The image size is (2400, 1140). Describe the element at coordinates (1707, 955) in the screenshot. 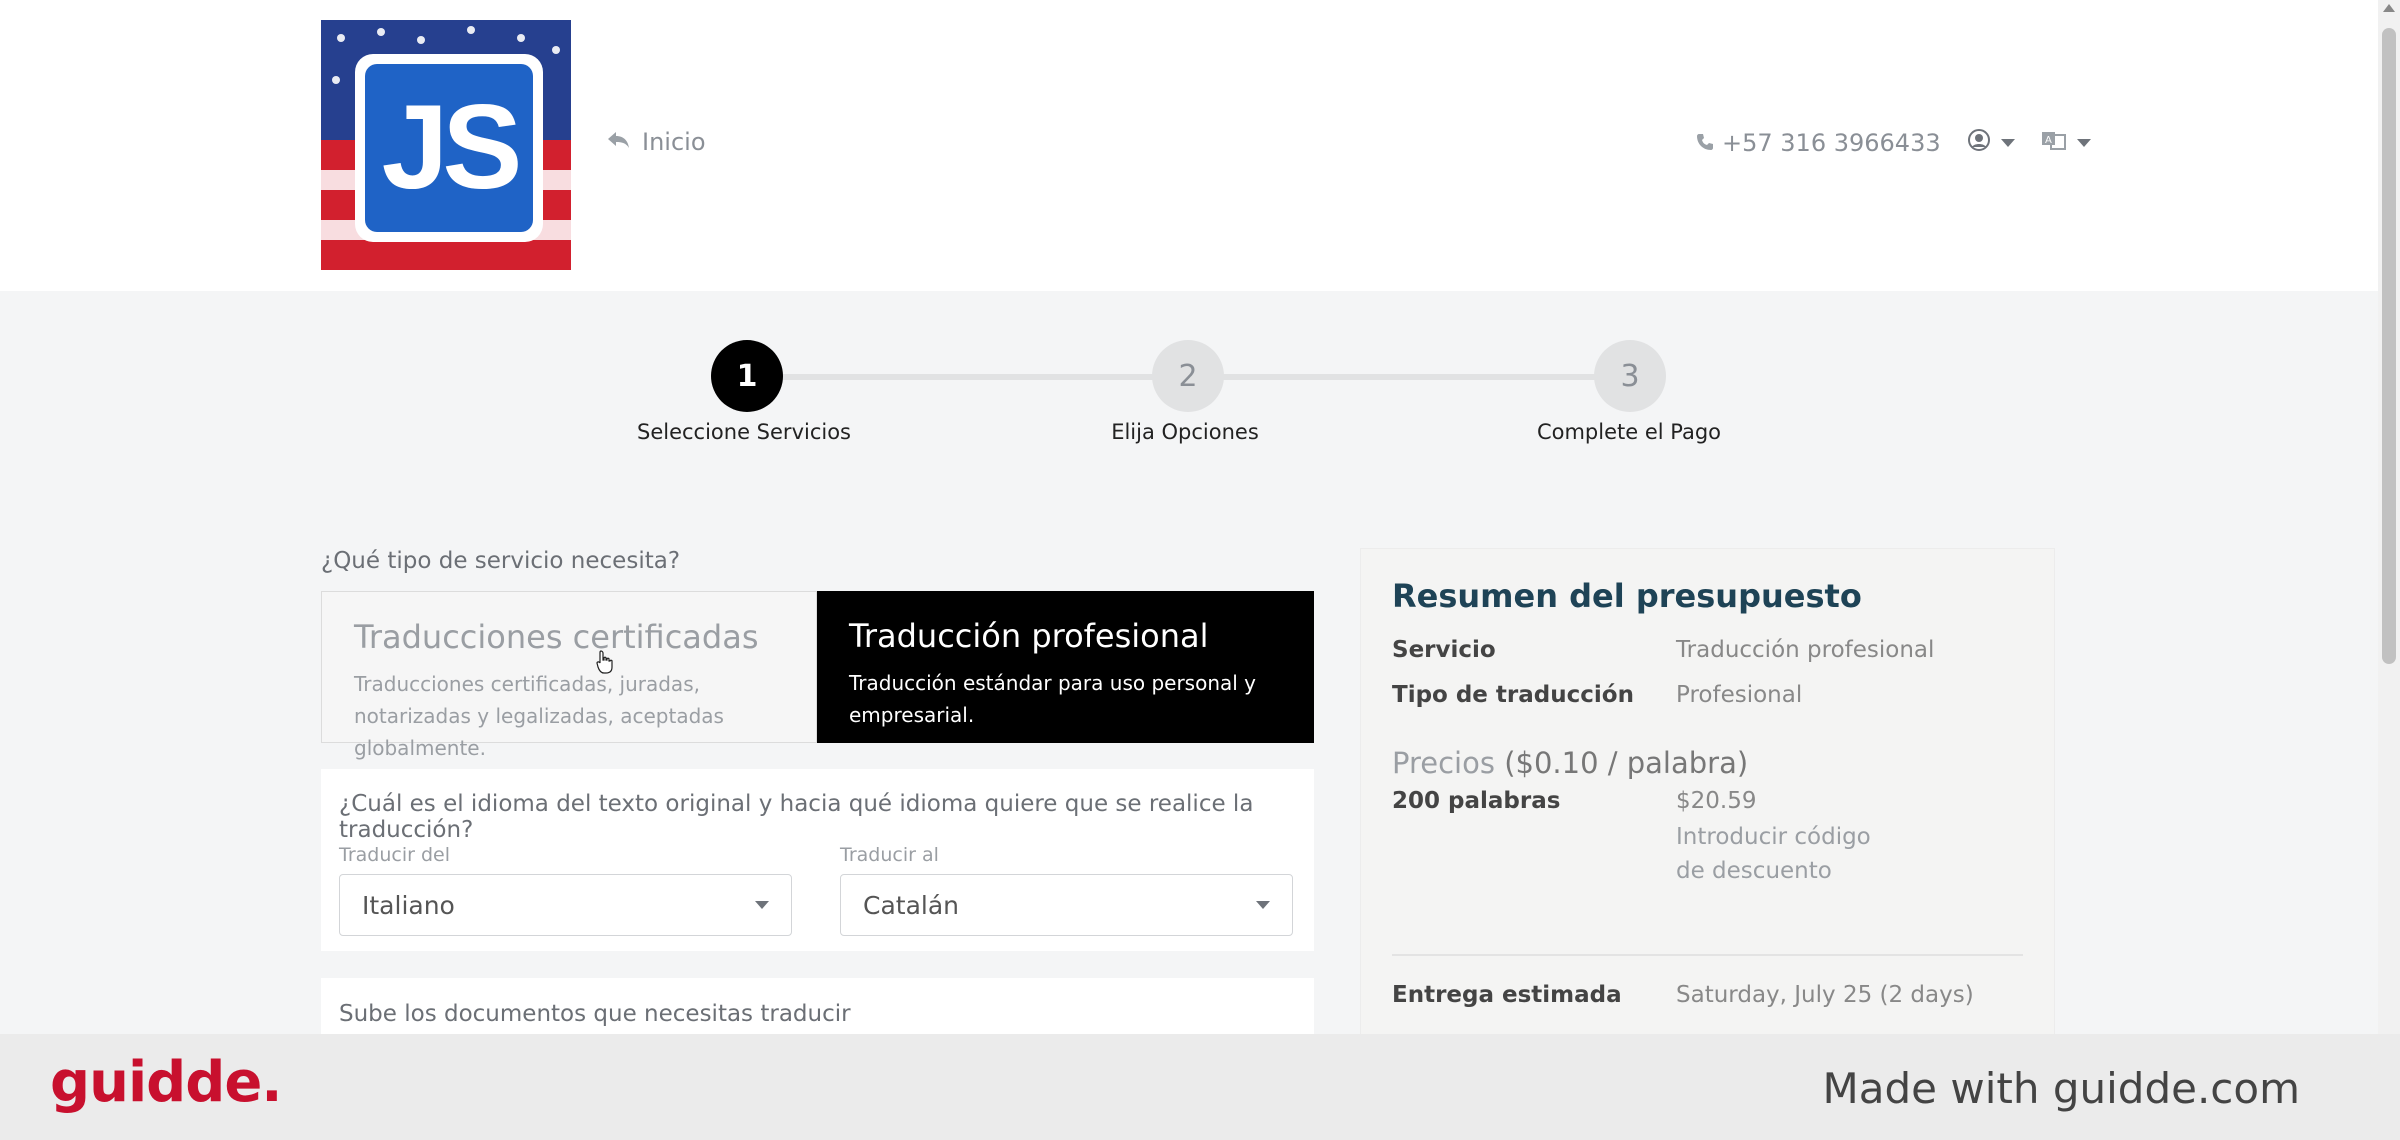

I see `divider` at that location.